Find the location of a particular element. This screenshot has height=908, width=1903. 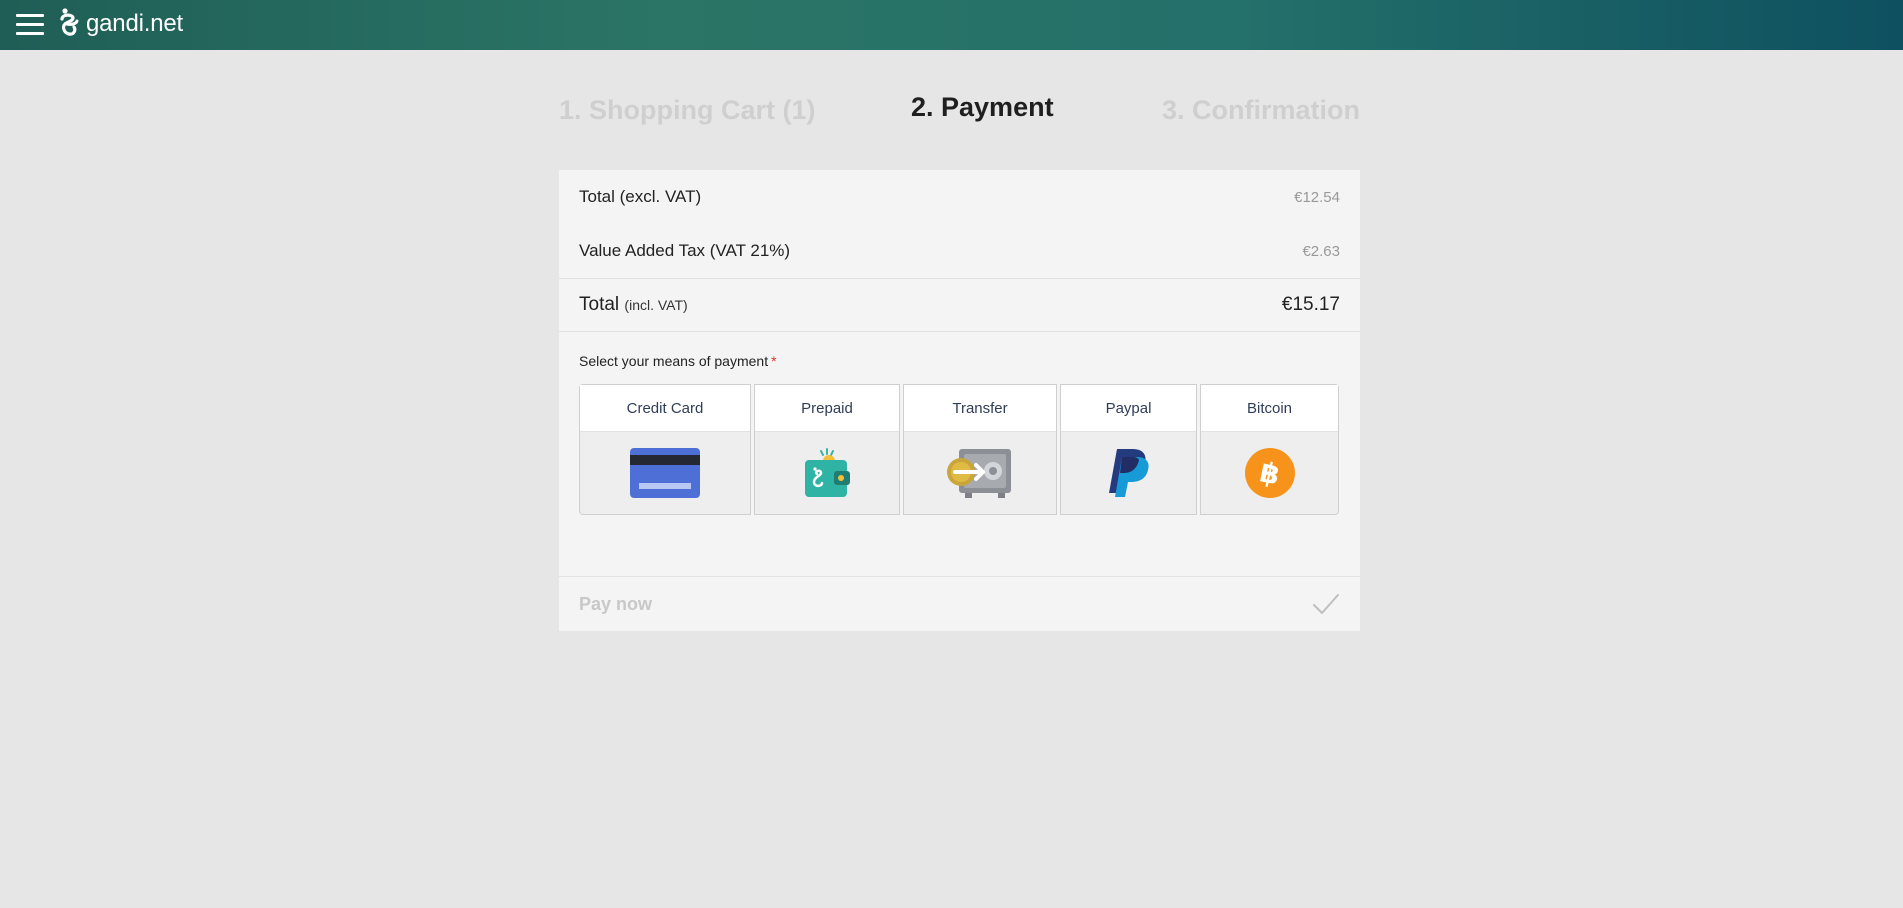

total-incl-vat-sub: (incl. VAT) is located at coordinates (656, 305).